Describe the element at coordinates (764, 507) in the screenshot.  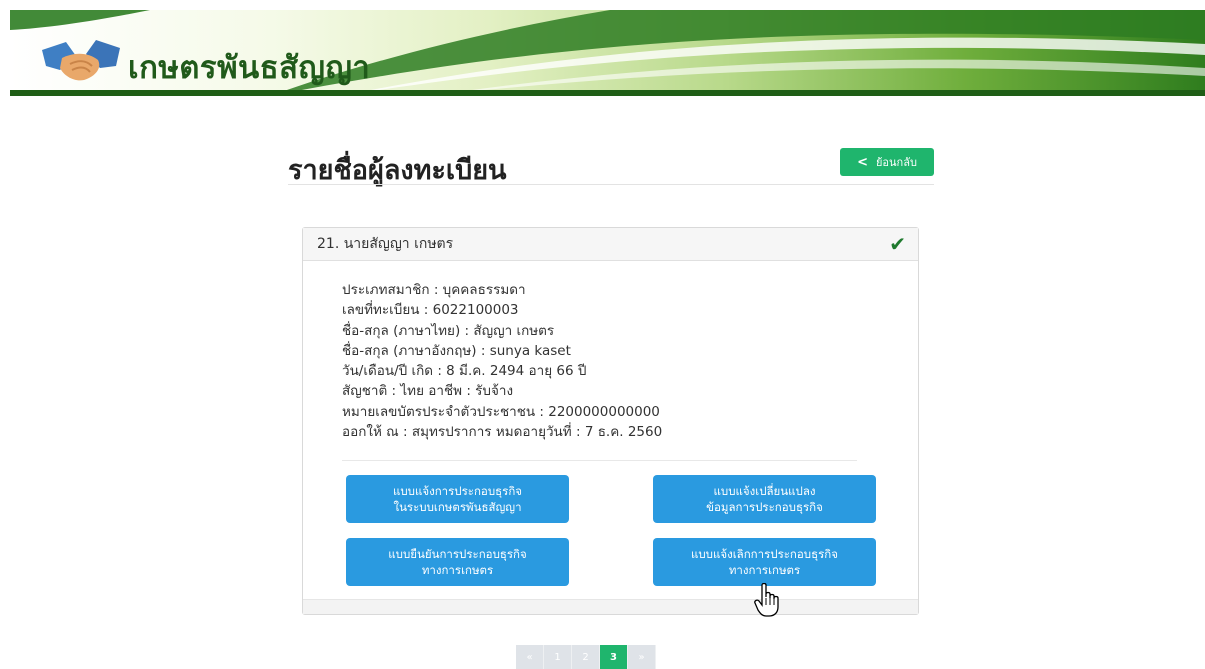
I see `change-business-info-line2: ข้อมูลการประกอบธุรกิจ` at that location.